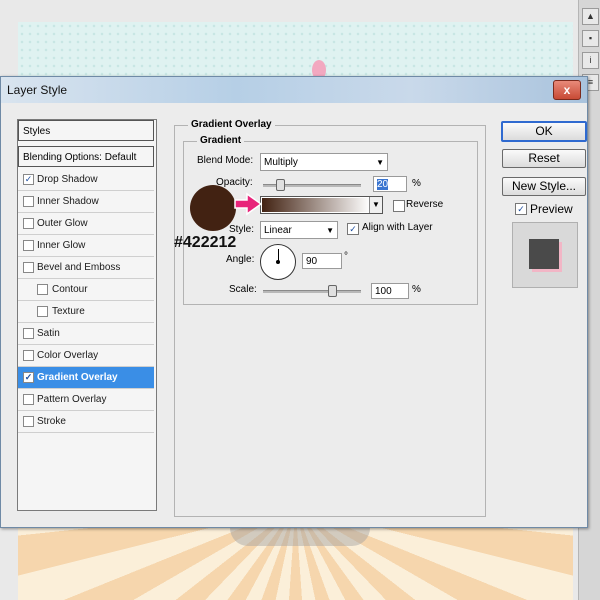  What do you see at coordinates (346, 256) in the screenshot?
I see `angle-unit: °` at bounding box center [346, 256].